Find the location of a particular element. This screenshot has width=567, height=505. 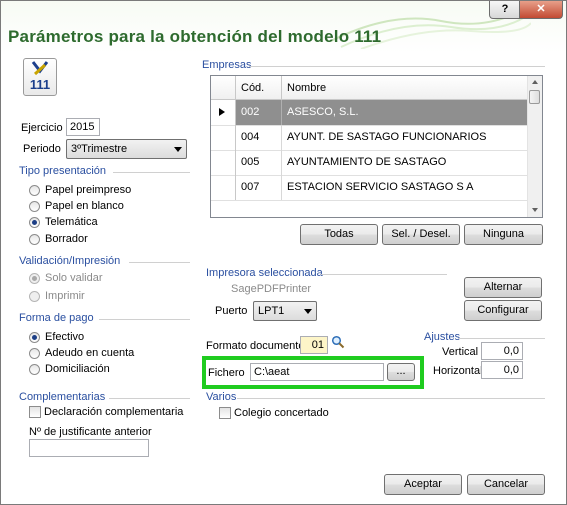

radio-label: Papel preimpreso is located at coordinates (88, 190).